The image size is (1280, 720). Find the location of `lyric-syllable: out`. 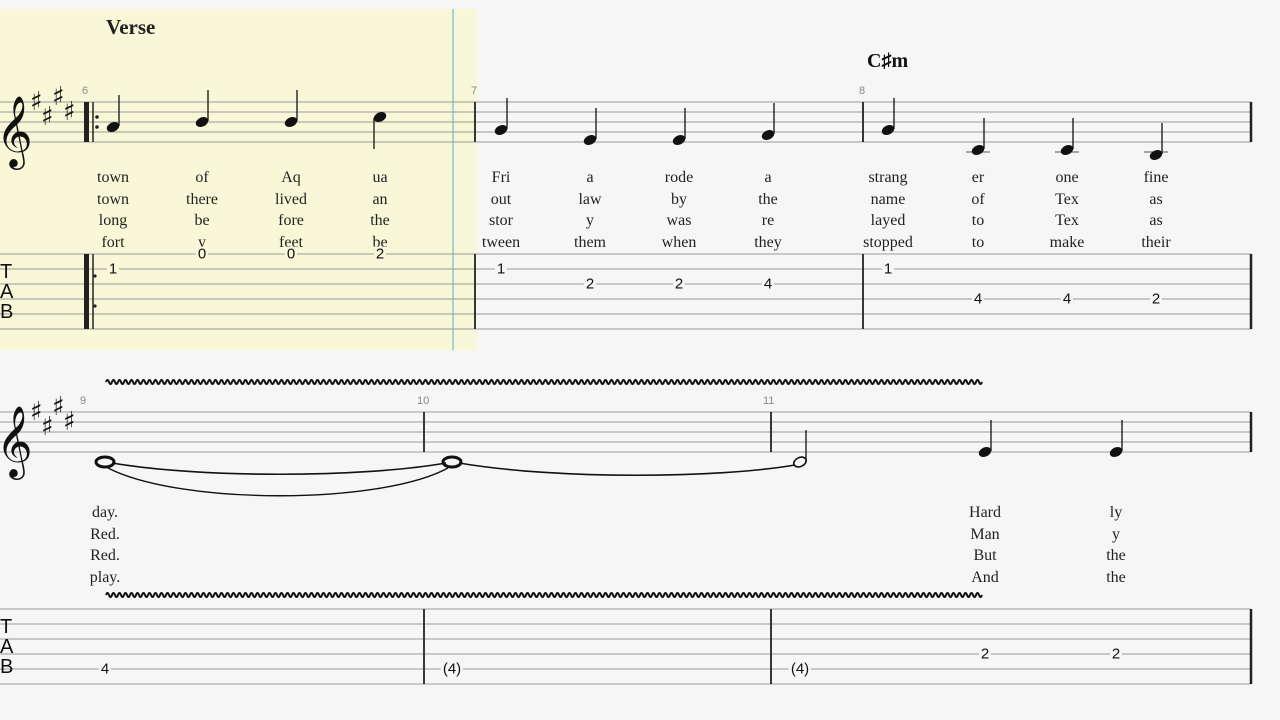

lyric-syllable: out is located at coordinates (501, 199).